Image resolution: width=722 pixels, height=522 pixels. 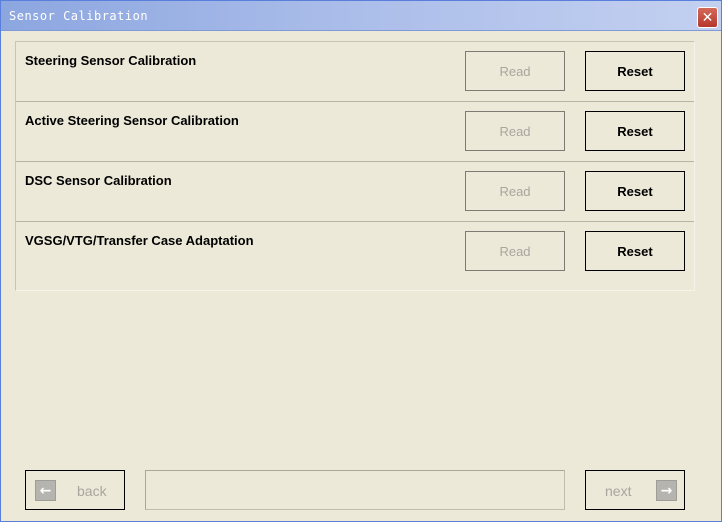 What do you see at coordinates (132, 120) in the screenshot?
I see `calibration-row-label: Active Steering Sensor Calibration` at bounding box center [132, 120].